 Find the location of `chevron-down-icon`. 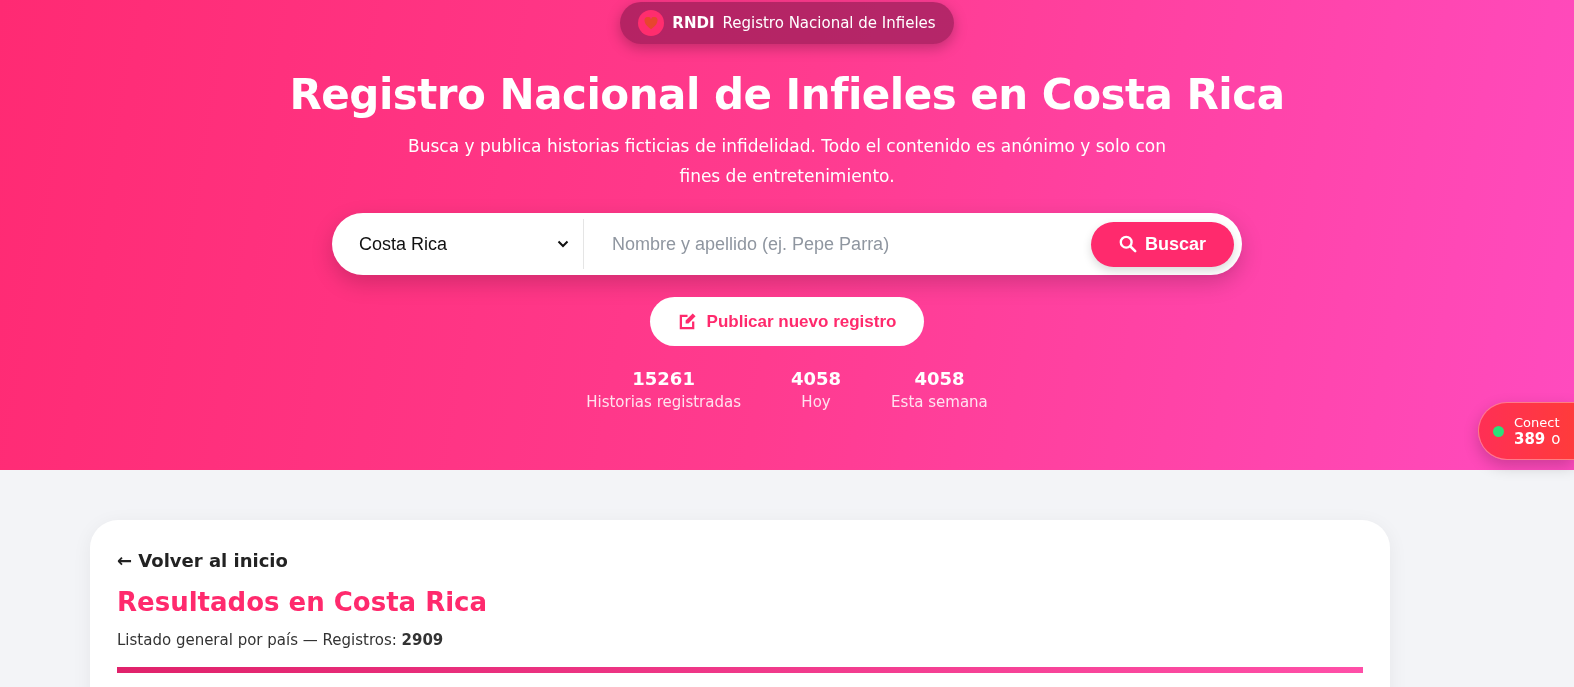

chevron-down-icon is located at coordinates (563, 244).